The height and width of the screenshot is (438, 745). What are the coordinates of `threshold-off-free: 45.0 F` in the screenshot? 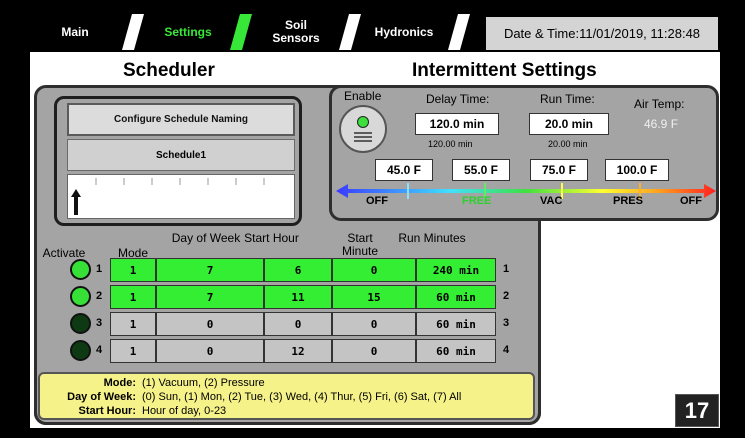 It's located at (404, 170).